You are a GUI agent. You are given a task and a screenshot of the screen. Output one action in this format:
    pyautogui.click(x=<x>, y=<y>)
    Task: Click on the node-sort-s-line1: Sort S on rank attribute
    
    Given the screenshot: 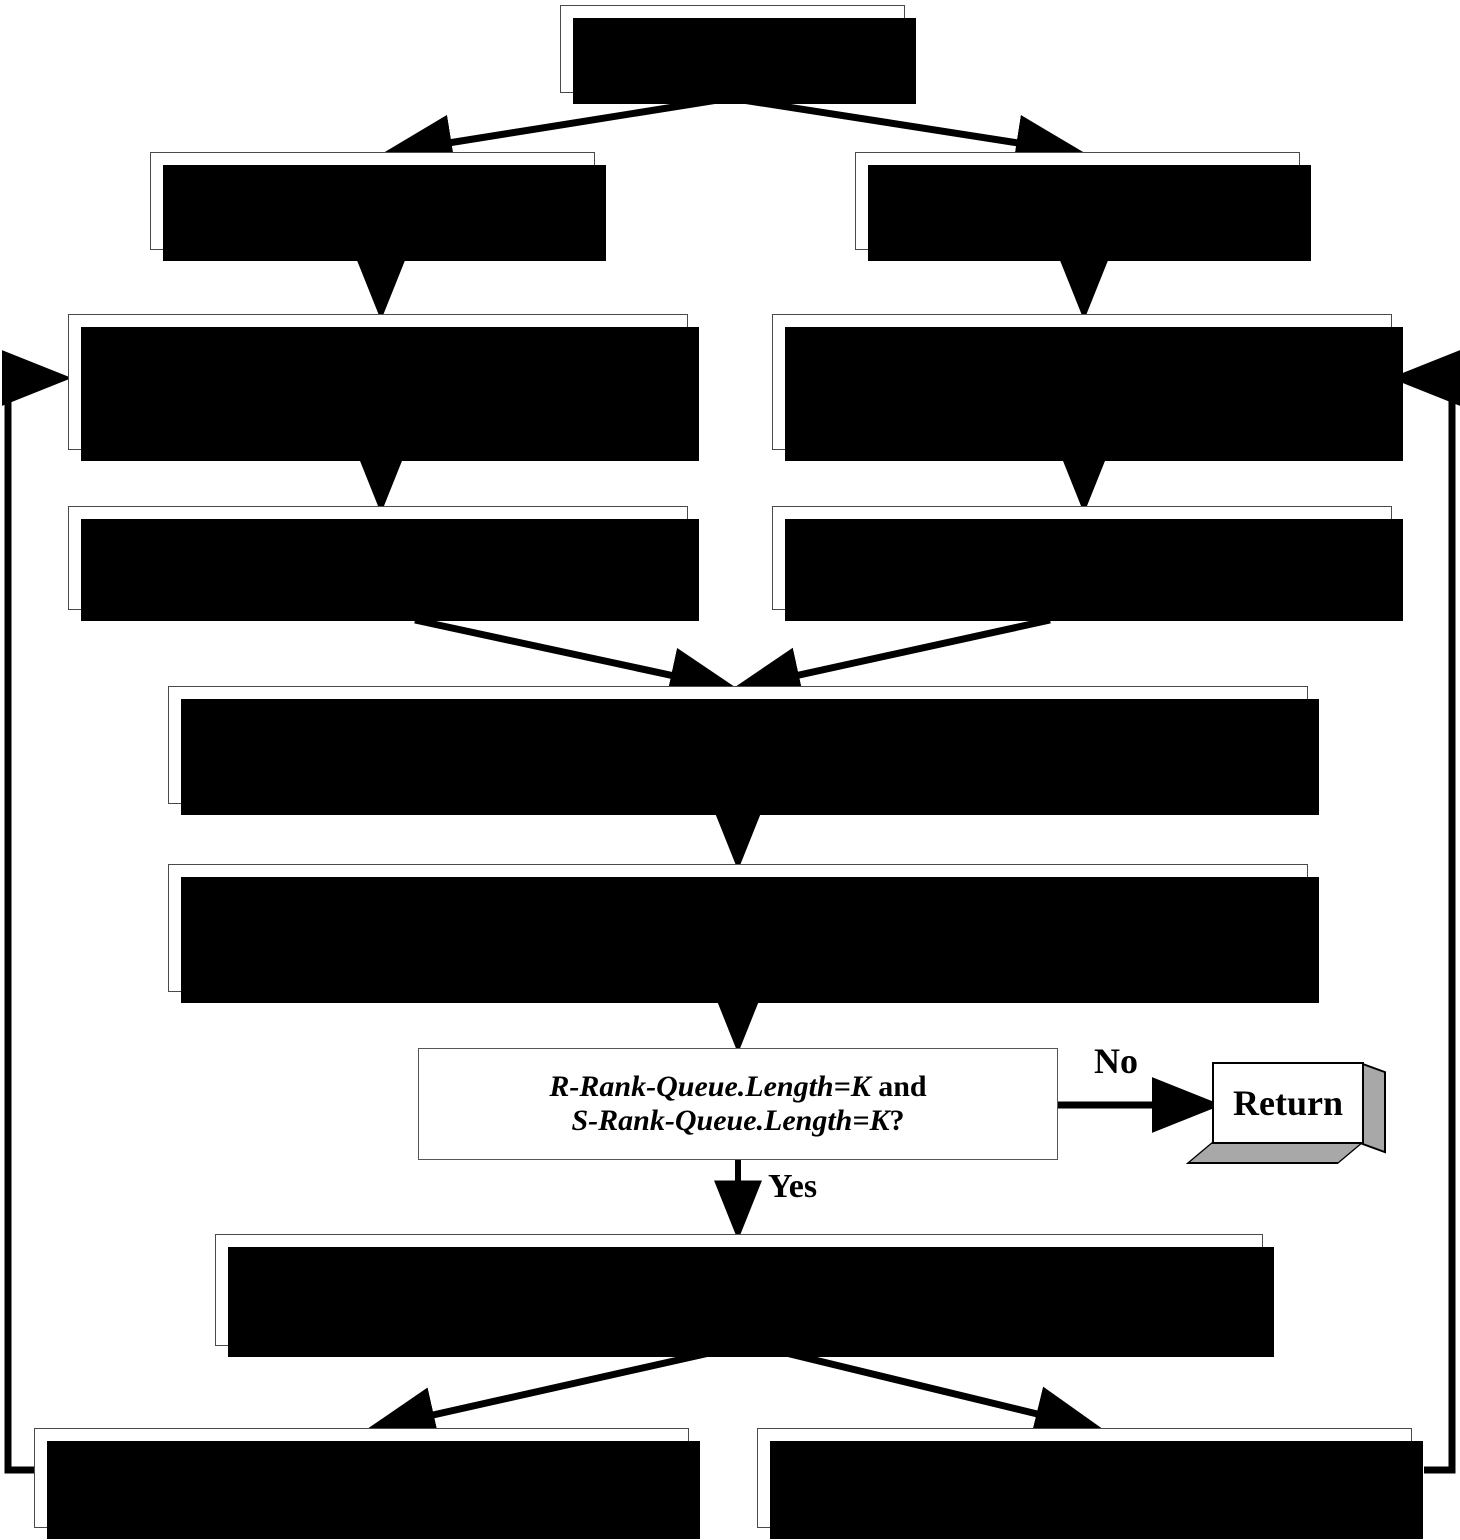 What is the action you would take?
    pyautogui.click(x=1077, y=185)
    